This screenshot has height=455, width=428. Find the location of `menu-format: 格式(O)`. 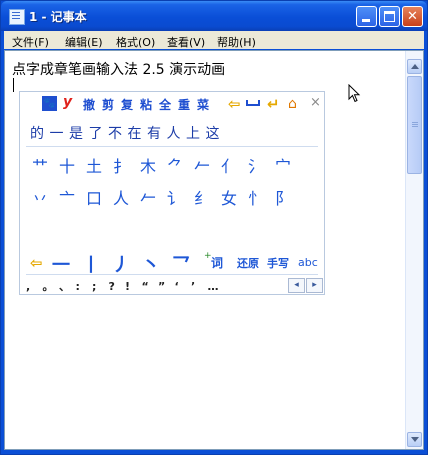

menu-format: 格式(O) is located at coordinates (135, 42).